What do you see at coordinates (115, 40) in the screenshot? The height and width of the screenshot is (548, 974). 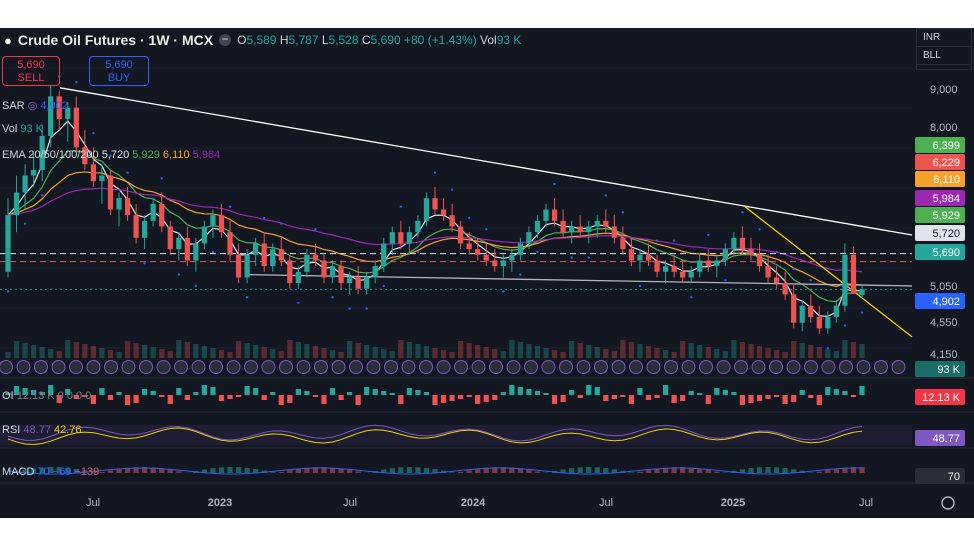 I see `chart-title: Crude Oil Futures · 1W · MCX` at bounding box center [115, 40].